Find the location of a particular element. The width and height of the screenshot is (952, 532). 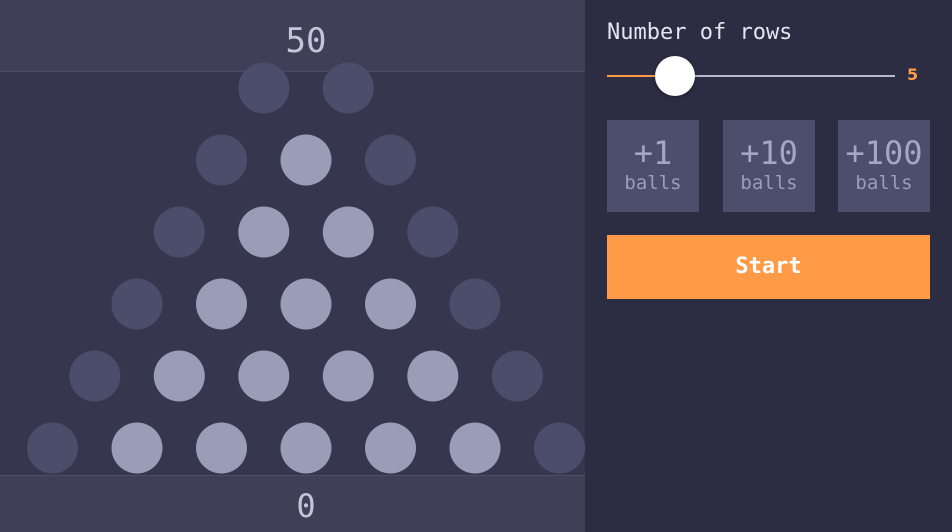

add-10-amount: +10 is located at coordinates (769, 153).